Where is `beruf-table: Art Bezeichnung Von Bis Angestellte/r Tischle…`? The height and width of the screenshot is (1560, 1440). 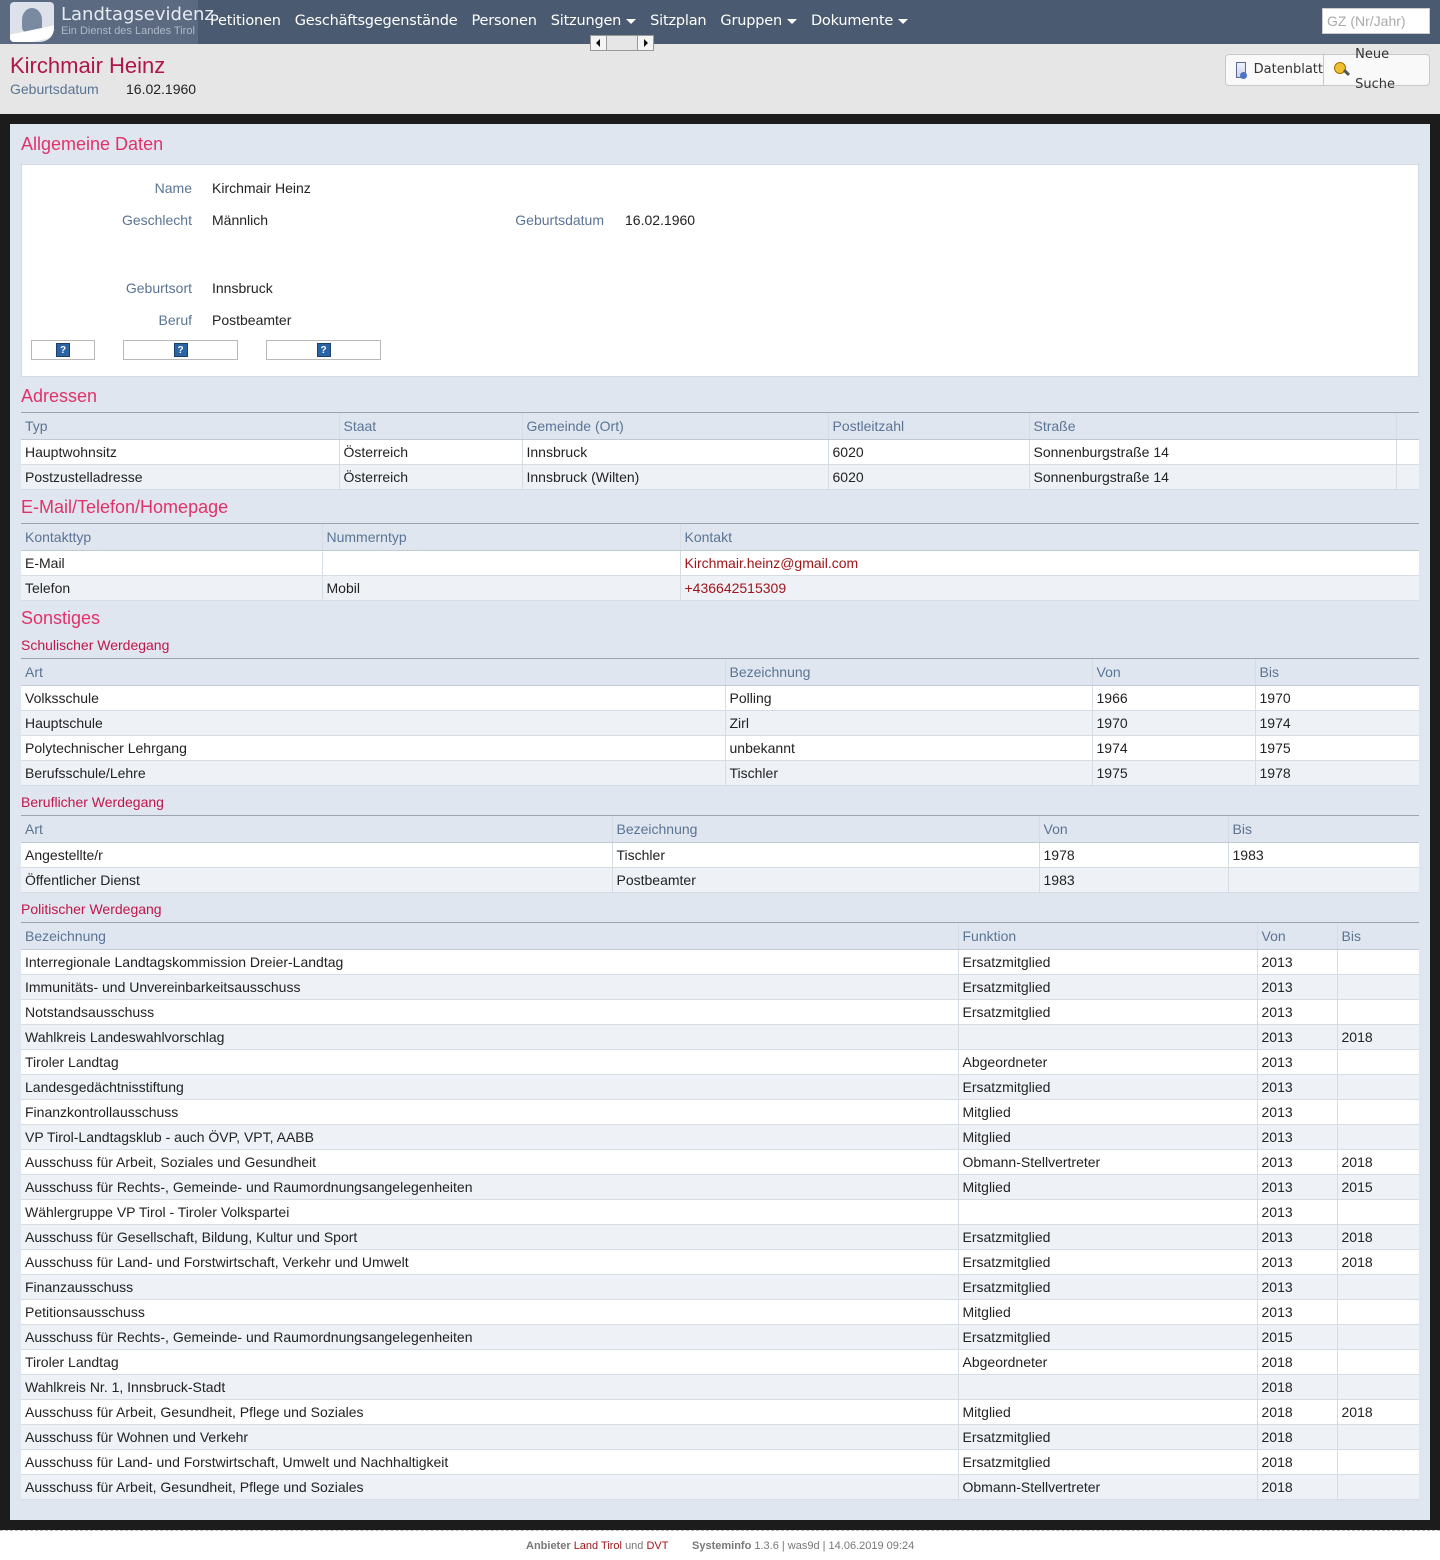
beruf-table: Art Bezeichnung Von Bis Angestellte/r Tischle… is located at coordinates (720, 854).